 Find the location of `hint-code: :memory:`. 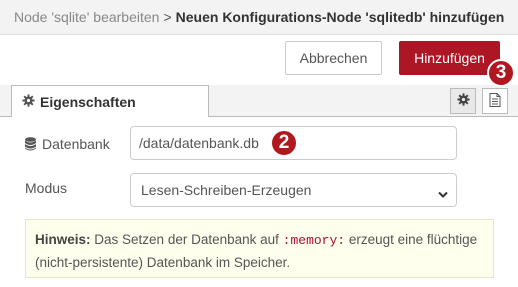

hint-code: :memory: is located at coordinates (314, 240).